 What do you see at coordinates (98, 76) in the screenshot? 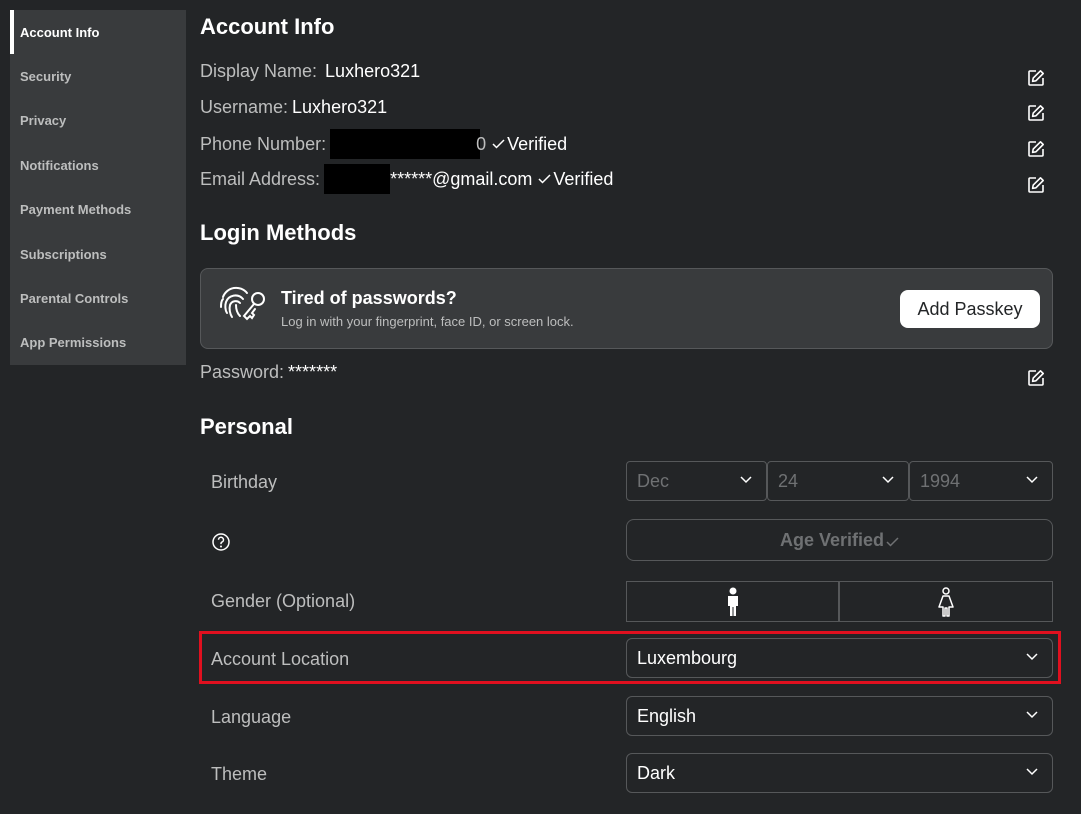
I see `sidebar-item-security: Security` at bounding box center [98, 76].